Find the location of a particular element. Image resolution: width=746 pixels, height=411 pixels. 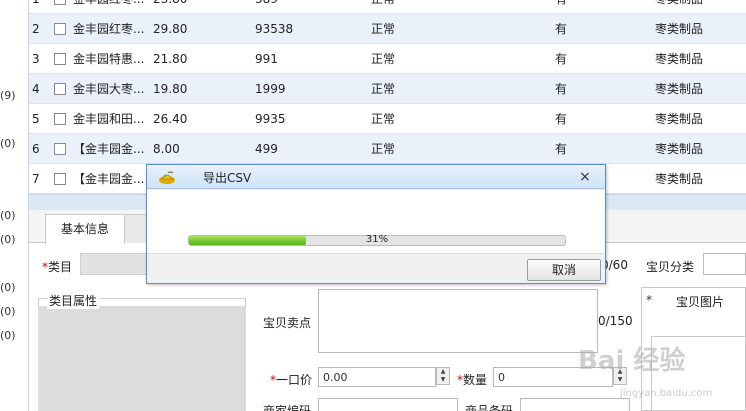

cell-price: 21.80 is located at coordinates (170, 59).